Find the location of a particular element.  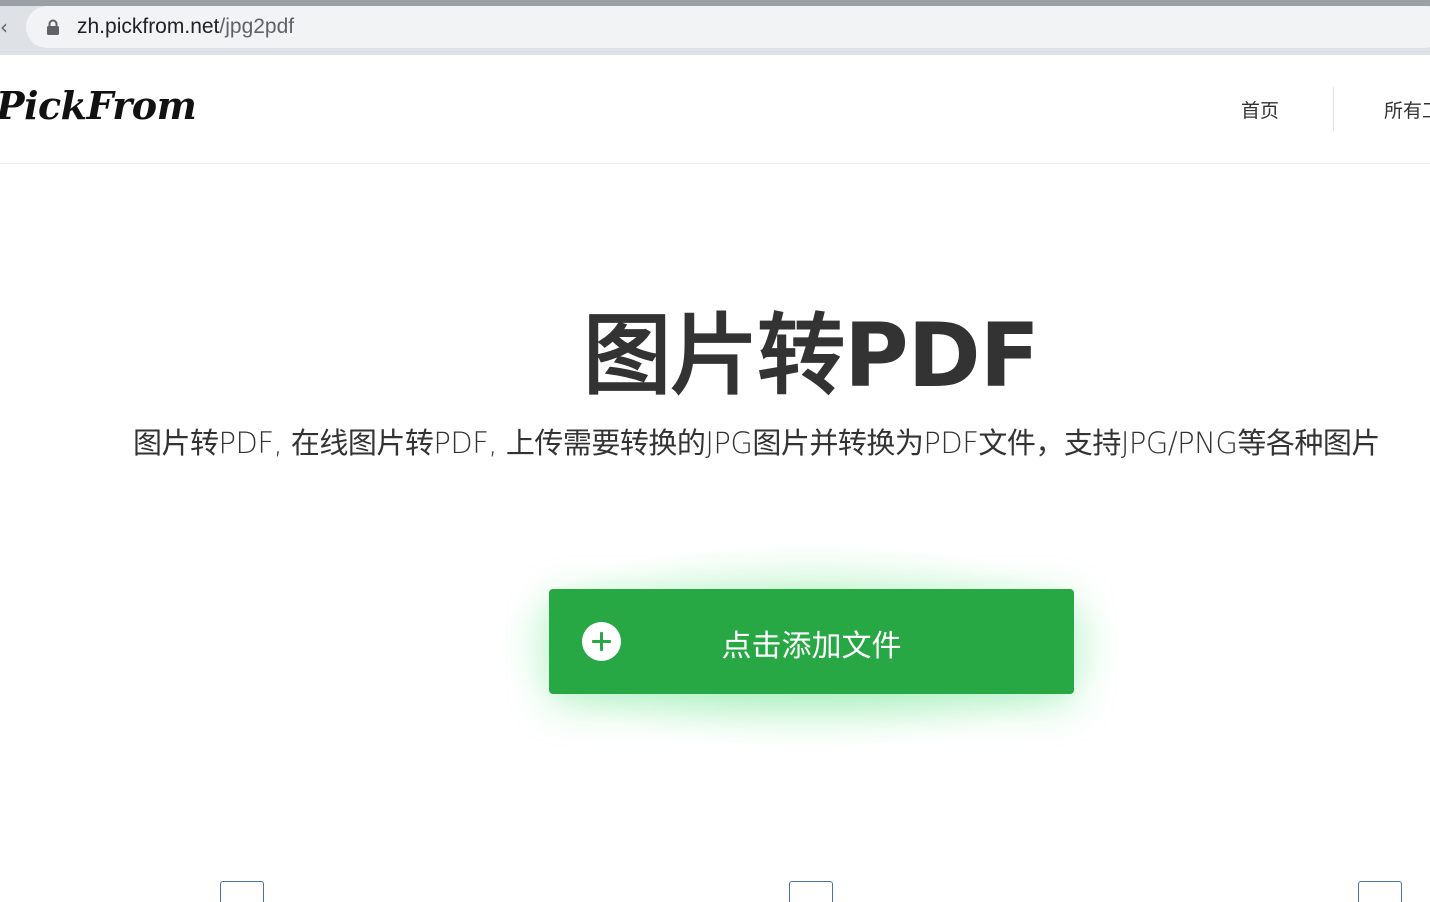

nav-home-link: 首页 is located at coordinates (1260, 109).